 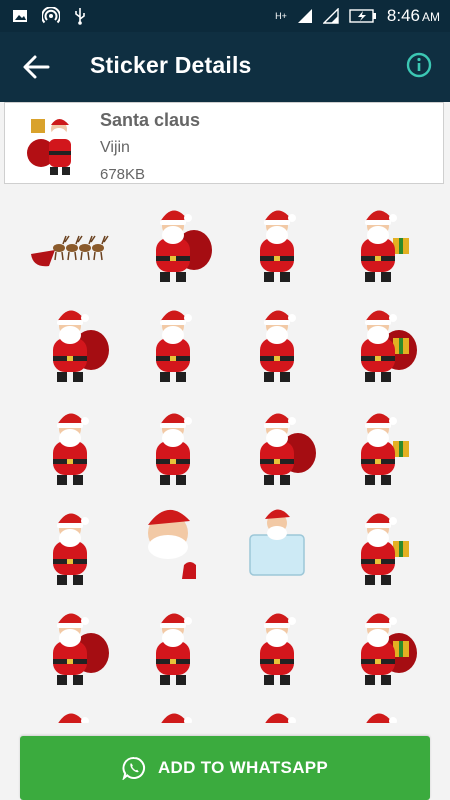 What do you see at coordinates (378, 546) in the screenshot?
I see `sticker-santa-gift-raise` at bounding box center [378, 546].